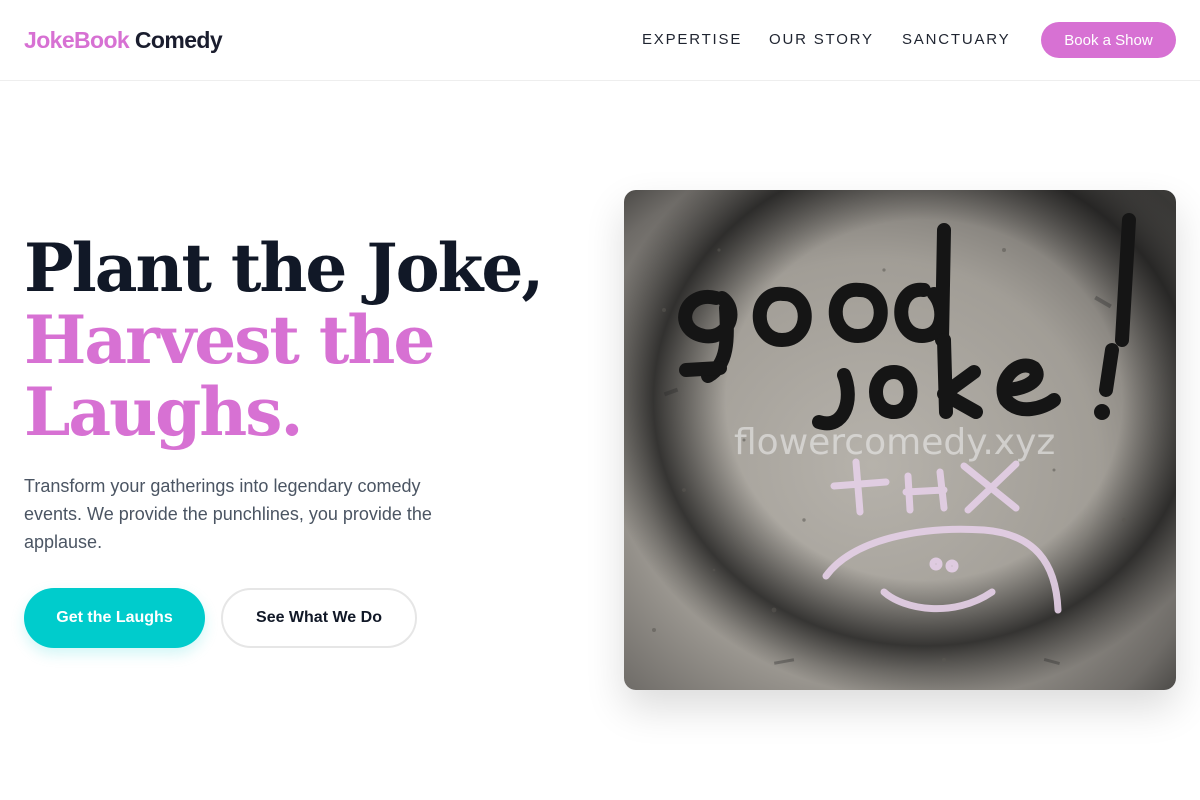 The width and height of the screenshot is (1200, 800). What do you see at coordinates (692, 40) in the screenshot?
I see `nav-link-expertise: EXPERTISE` at bounding box center [692, 40].